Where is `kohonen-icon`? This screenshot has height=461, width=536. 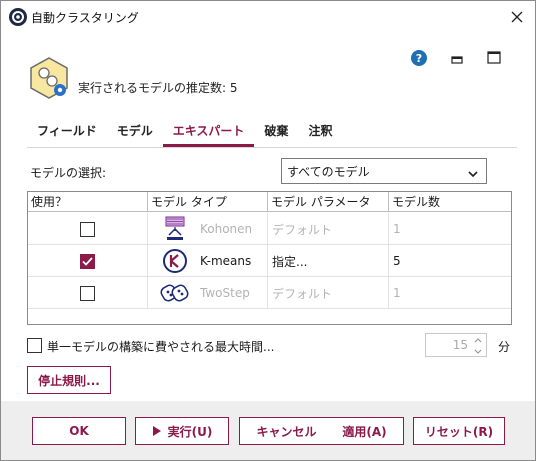
kohonen-icon is located at coordinates (175, 229).